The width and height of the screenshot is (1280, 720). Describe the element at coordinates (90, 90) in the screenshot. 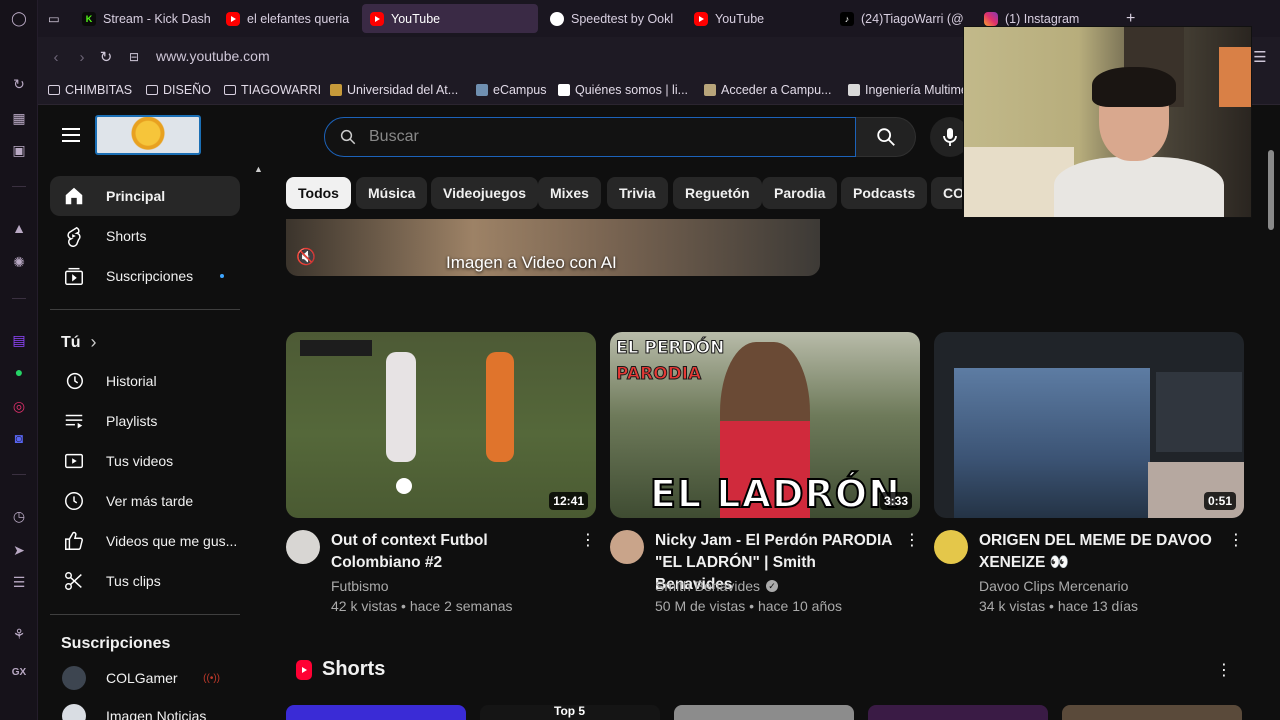

I see `bookmark-folder-chimbitas: CHIMBITAS` at that location.